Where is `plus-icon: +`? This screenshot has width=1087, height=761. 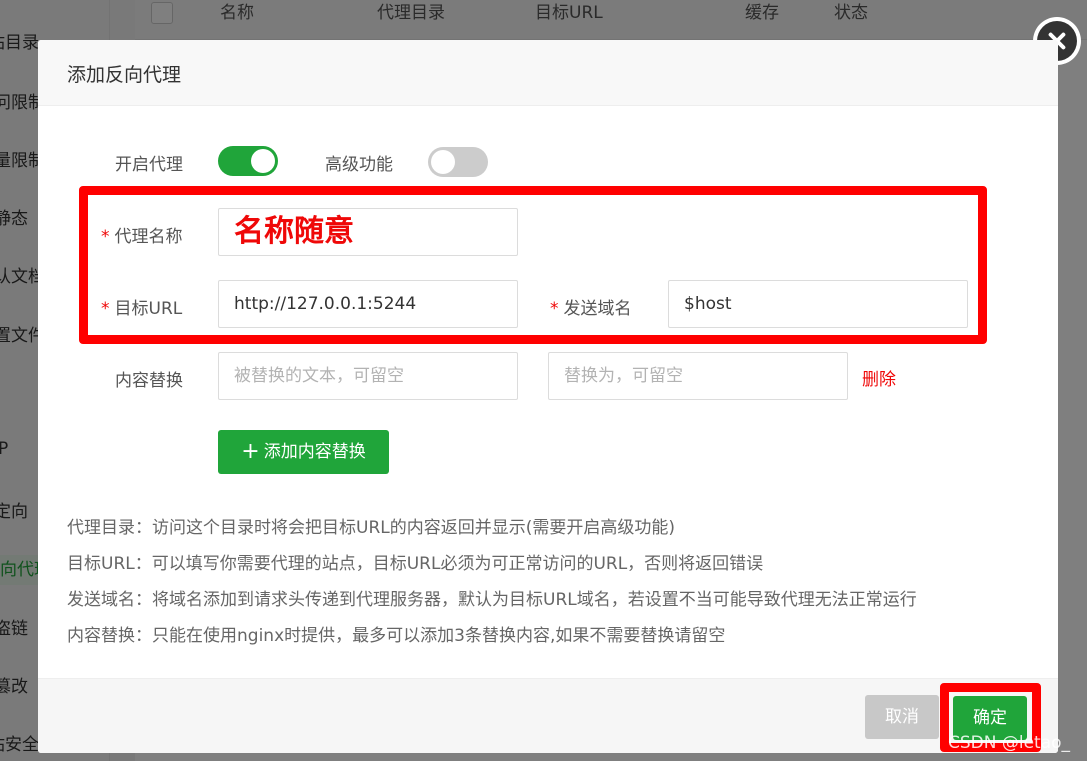
plus-icon: + is located at coordinates (250, 451).